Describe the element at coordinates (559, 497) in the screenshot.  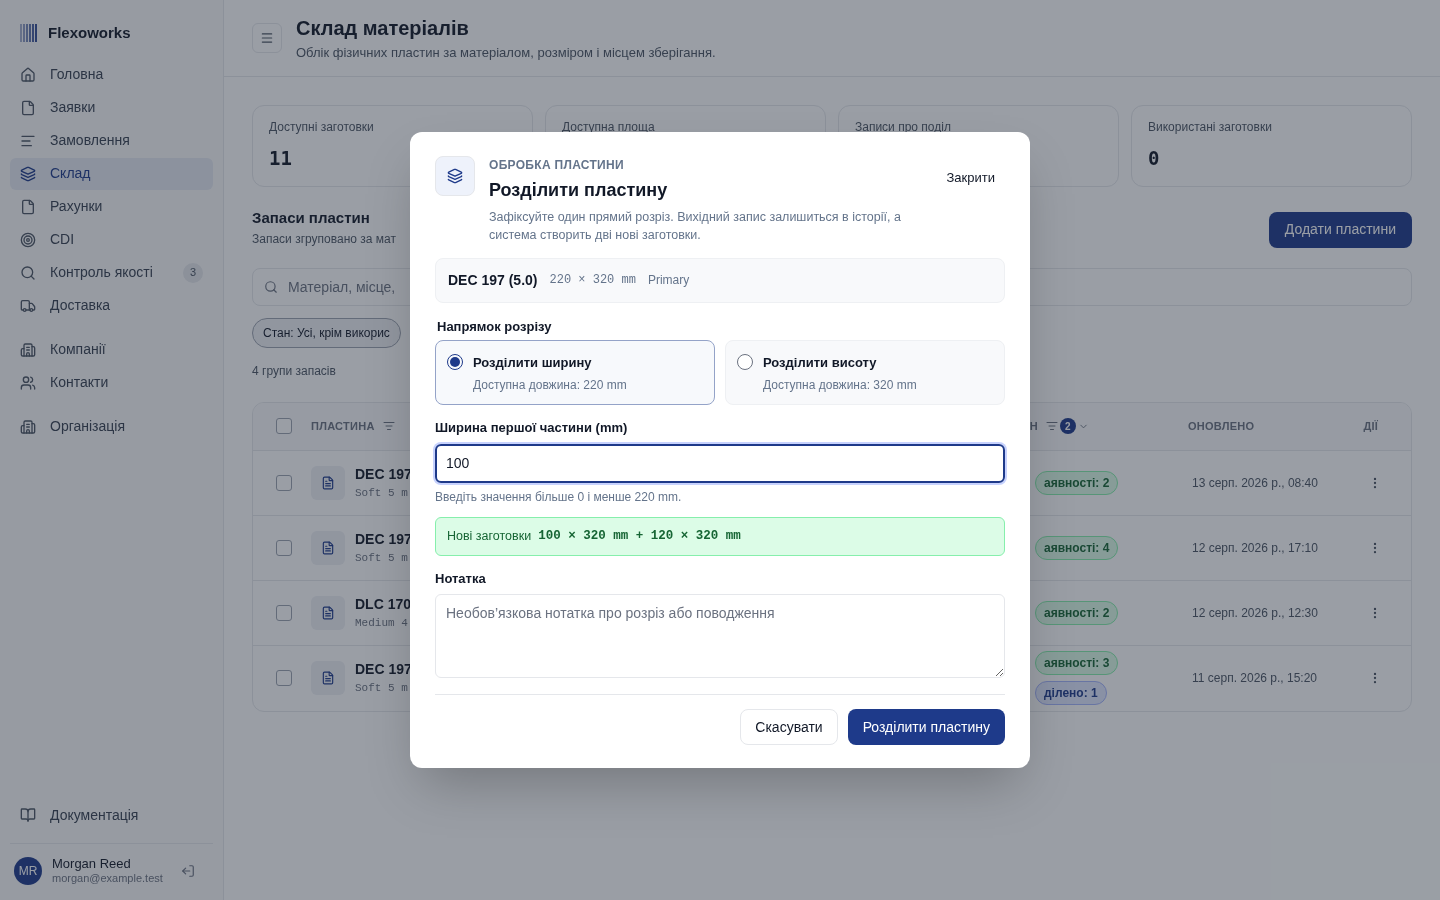
I see `field-help: Введіть значення більше 0 і менше 220 mm.` at that location.